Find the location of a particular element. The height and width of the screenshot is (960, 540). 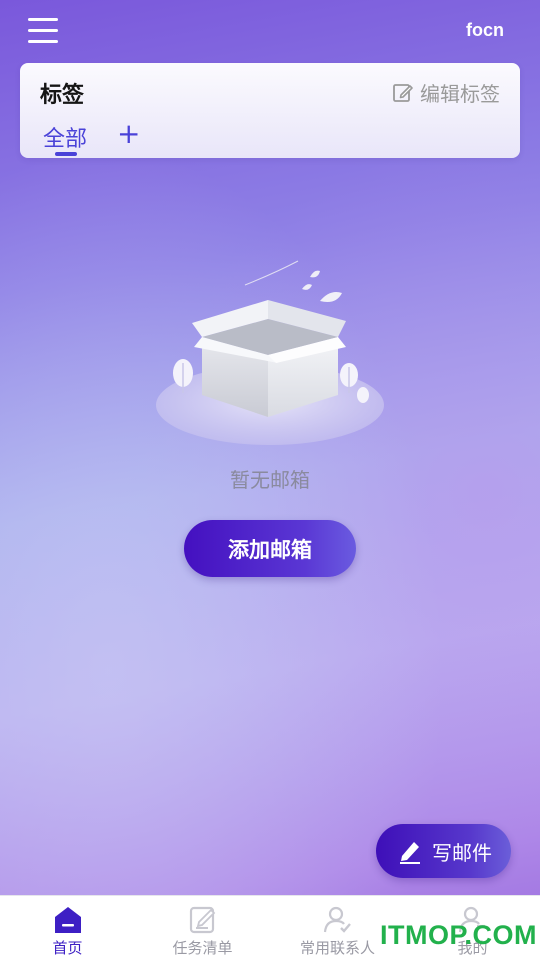

add-tag-button: + is located at coordinates (128, 134).